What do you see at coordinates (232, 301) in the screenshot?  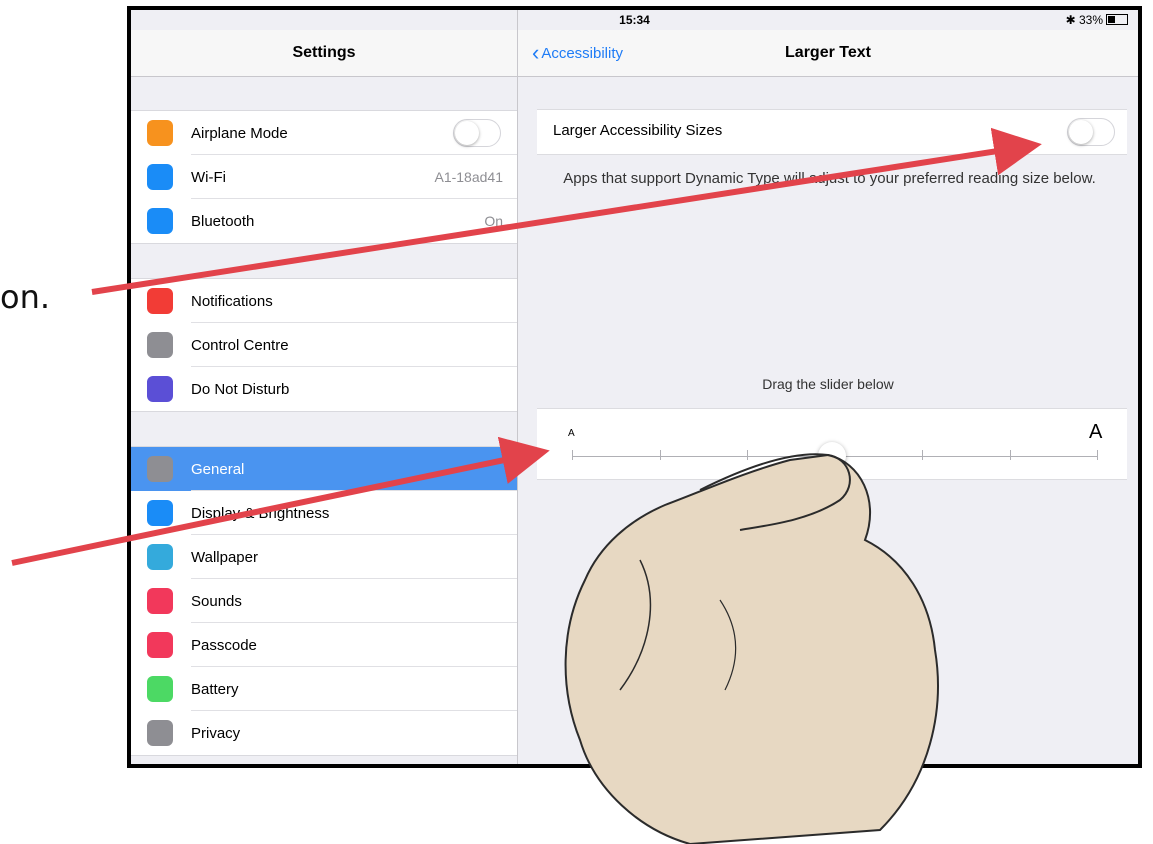 I see `sidebar-item-label: Notifications` at bounding box center [232, 301].